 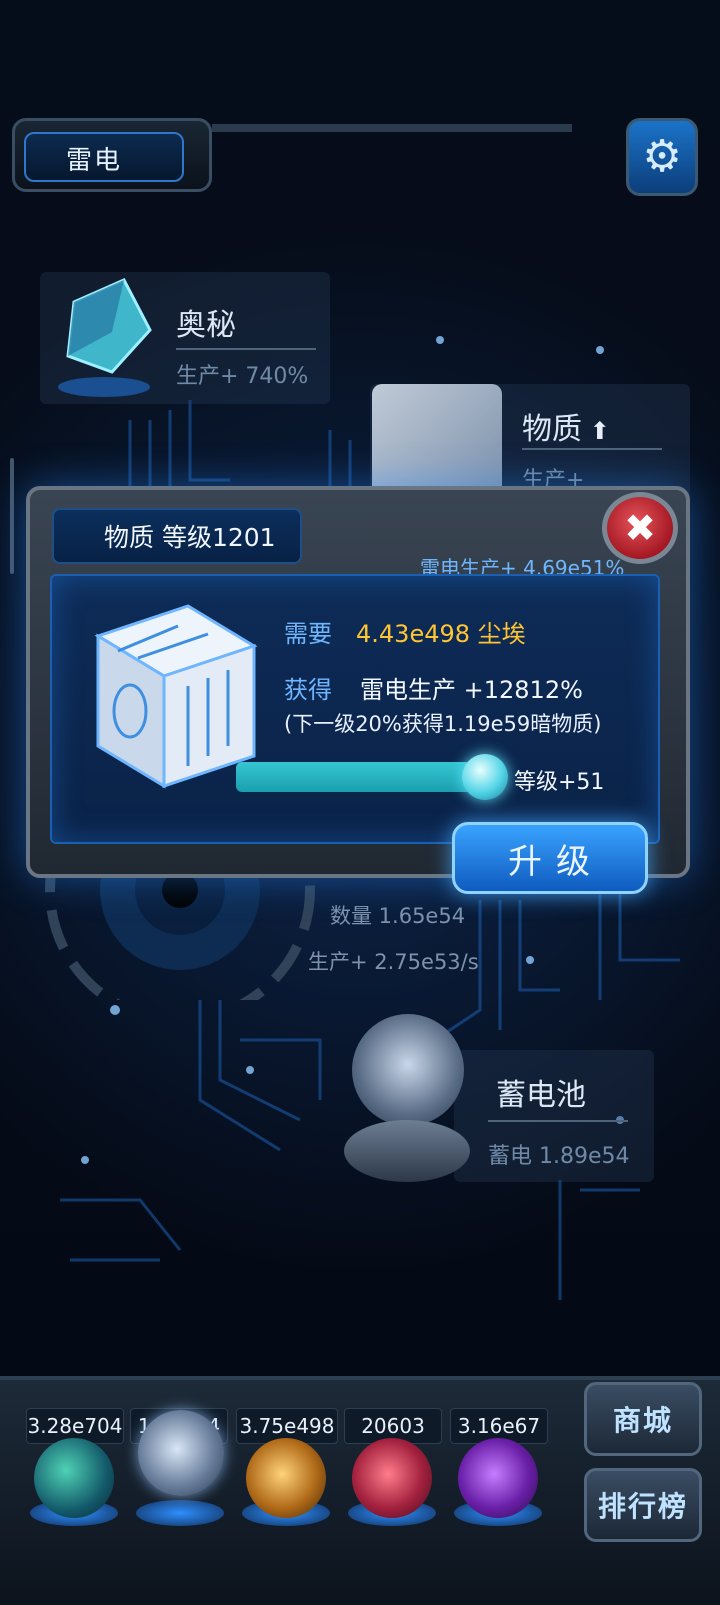 What do you see at coordinates (94, 161) in the screenshot?
I see `page-title: 雷电` at bounding box center [94, 161].